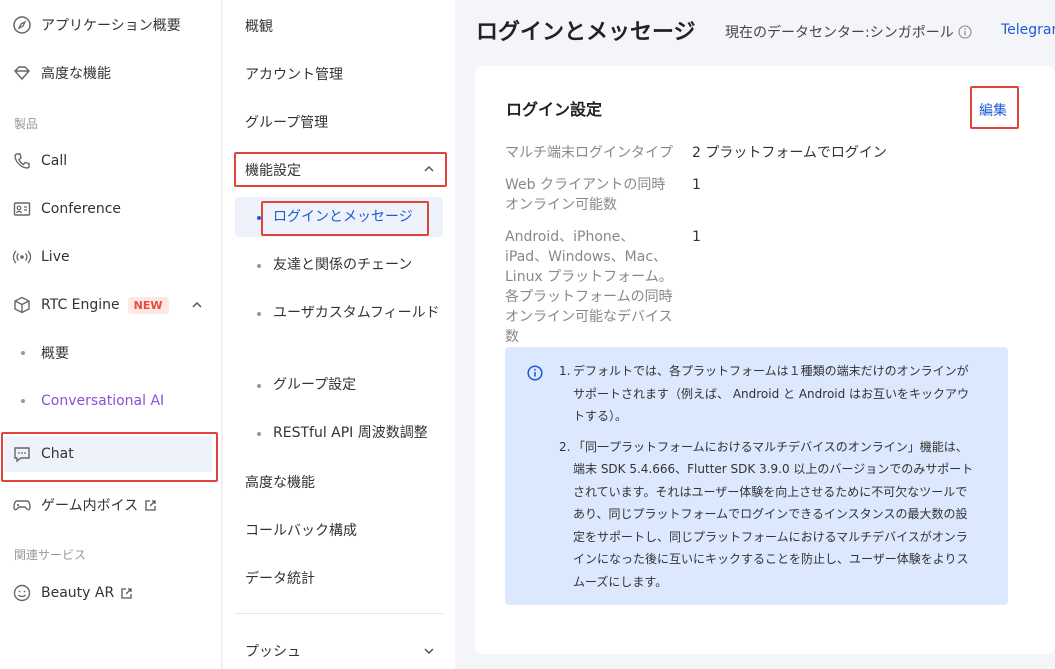  What do you see at coordinates (286, 122) in the screenshot?
I see `nav-item-group: グループ管理` at bounding box center [286, 122].